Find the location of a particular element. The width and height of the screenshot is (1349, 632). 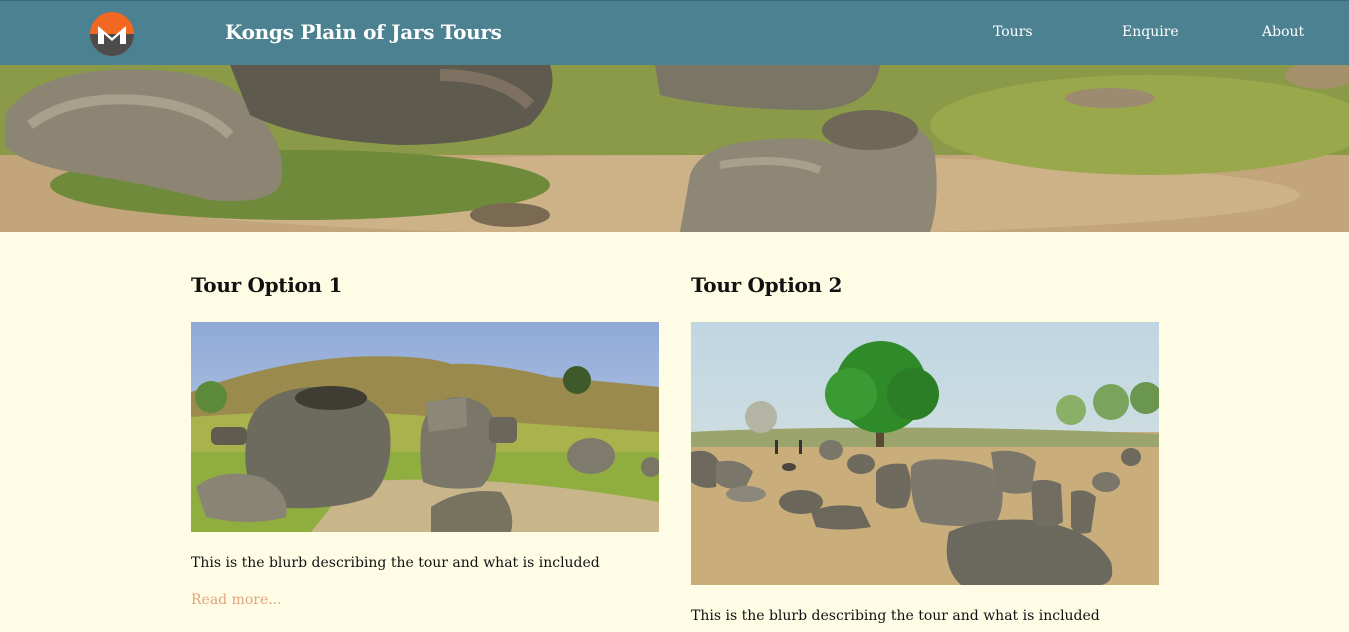

nav-link-enquire: Enquire is located at coordinates (1150, 32).